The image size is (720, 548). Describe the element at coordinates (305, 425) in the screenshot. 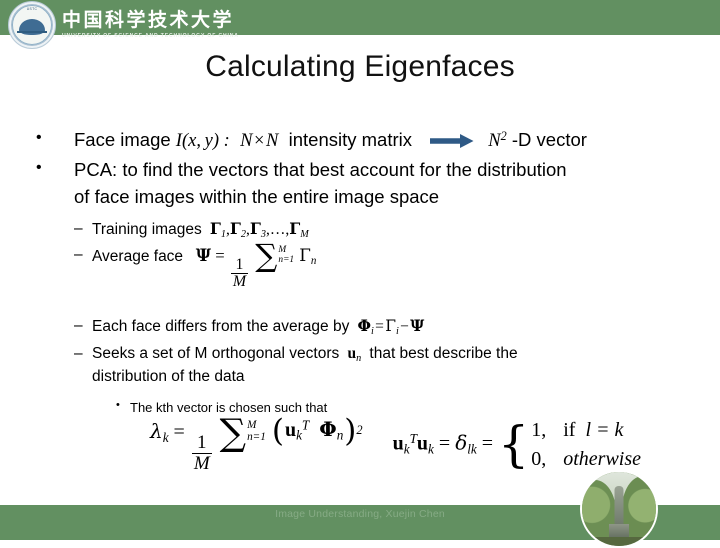

I see `formula-u-sup: T` at that location.